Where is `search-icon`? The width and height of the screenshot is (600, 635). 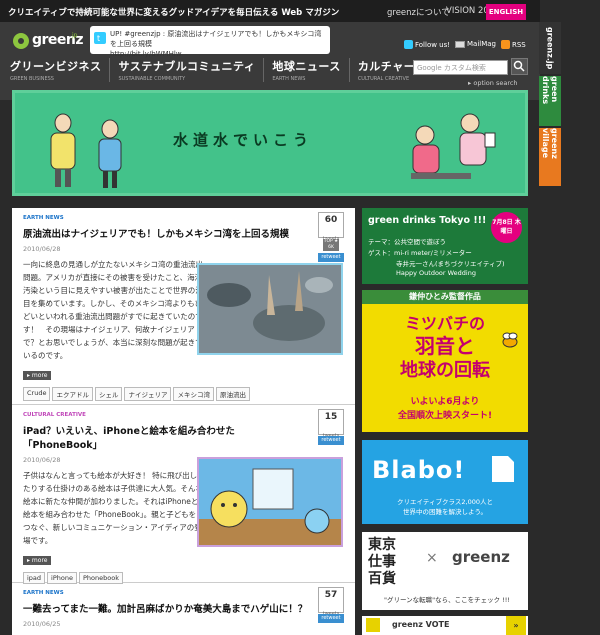 search-icon is located at coordinates (519, 66).